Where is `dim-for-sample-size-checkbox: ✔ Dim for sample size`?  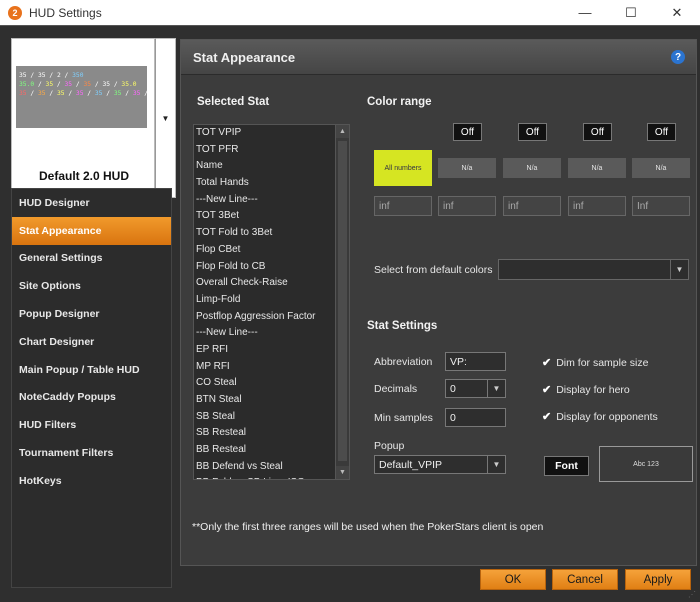
dim-for-sample-size-checkbox: ✔ Dim for sample size is located at coordinates (595, 363).